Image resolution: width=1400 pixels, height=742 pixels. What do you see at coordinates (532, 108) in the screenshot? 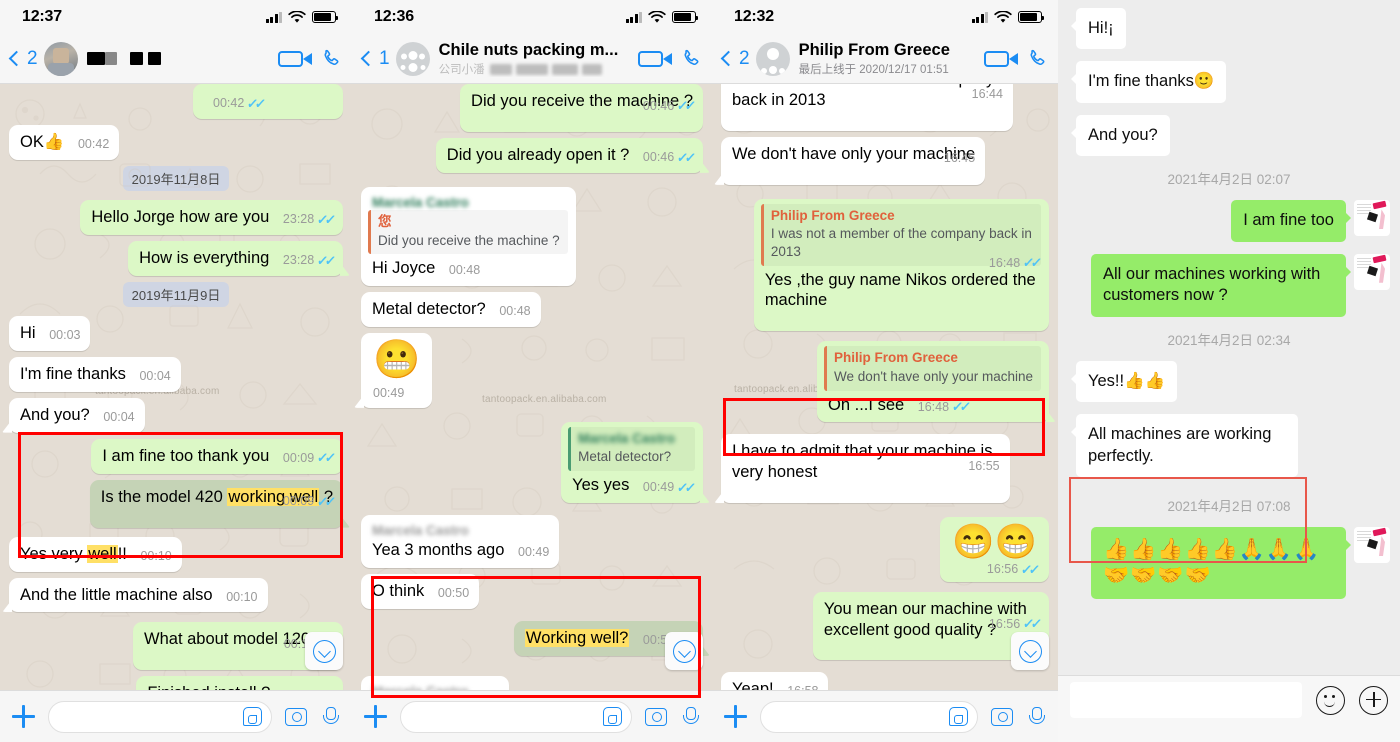
I see `message-row: Did you receive the machine ? 00:46 ✓✓` at bounding box center [532, 108].